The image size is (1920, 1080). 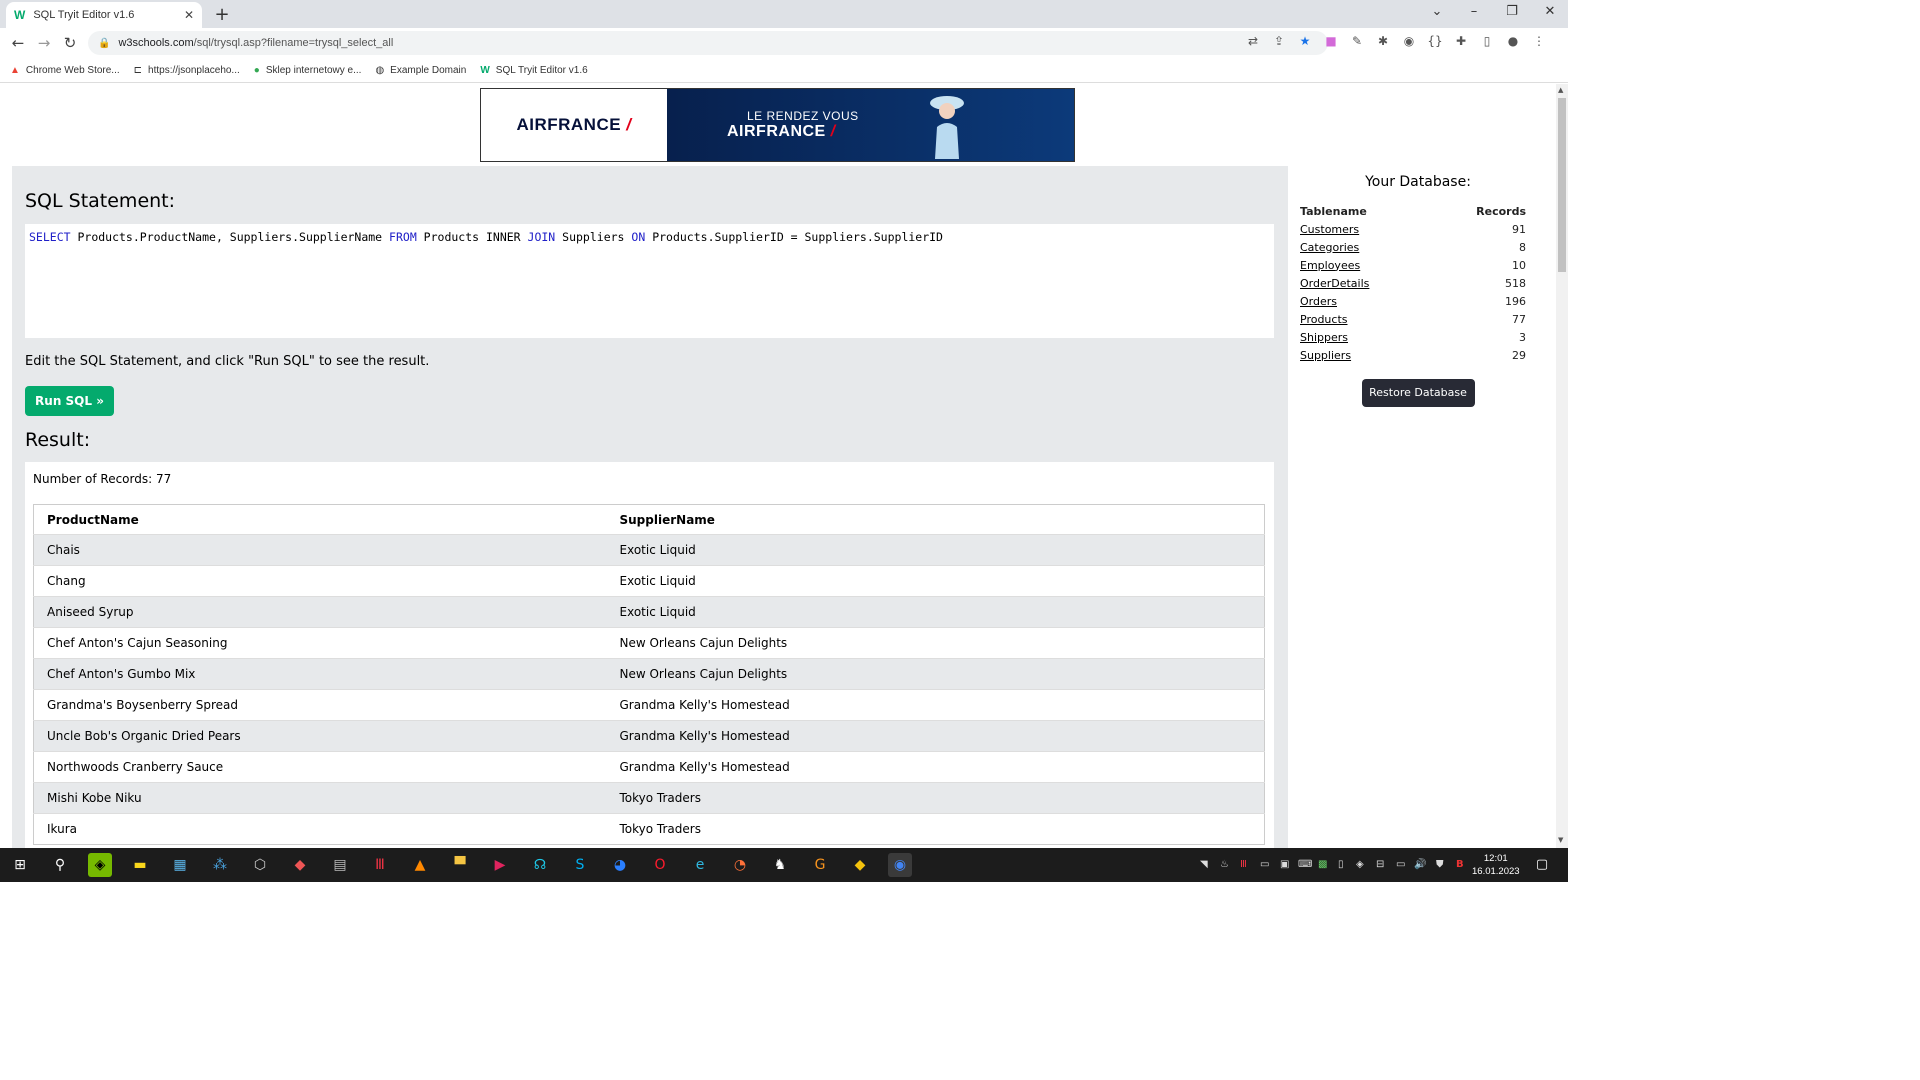 What do you see at coordinates (70, 43) in the screenshot?
I see `reload-icon: ↻` at bounding box center [70, 43].